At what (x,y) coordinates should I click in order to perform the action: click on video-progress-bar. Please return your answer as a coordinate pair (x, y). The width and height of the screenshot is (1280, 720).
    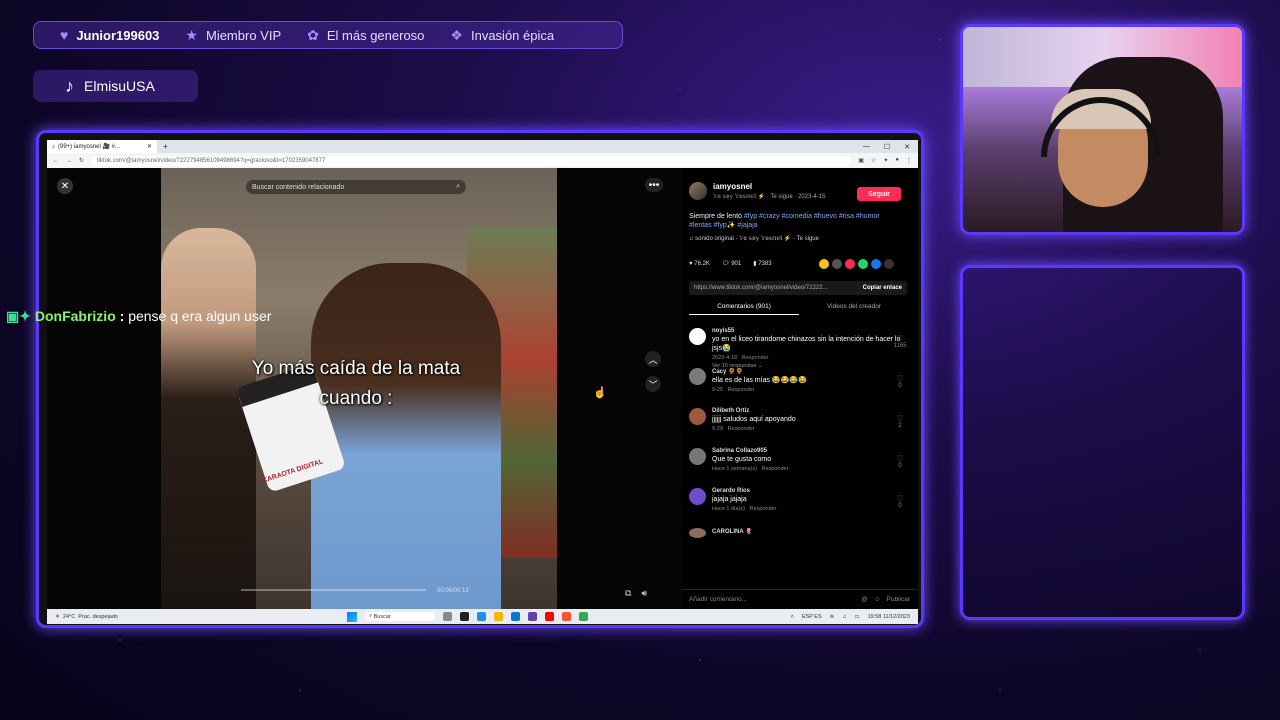
    Looking at the image, I should click on (333, 590).